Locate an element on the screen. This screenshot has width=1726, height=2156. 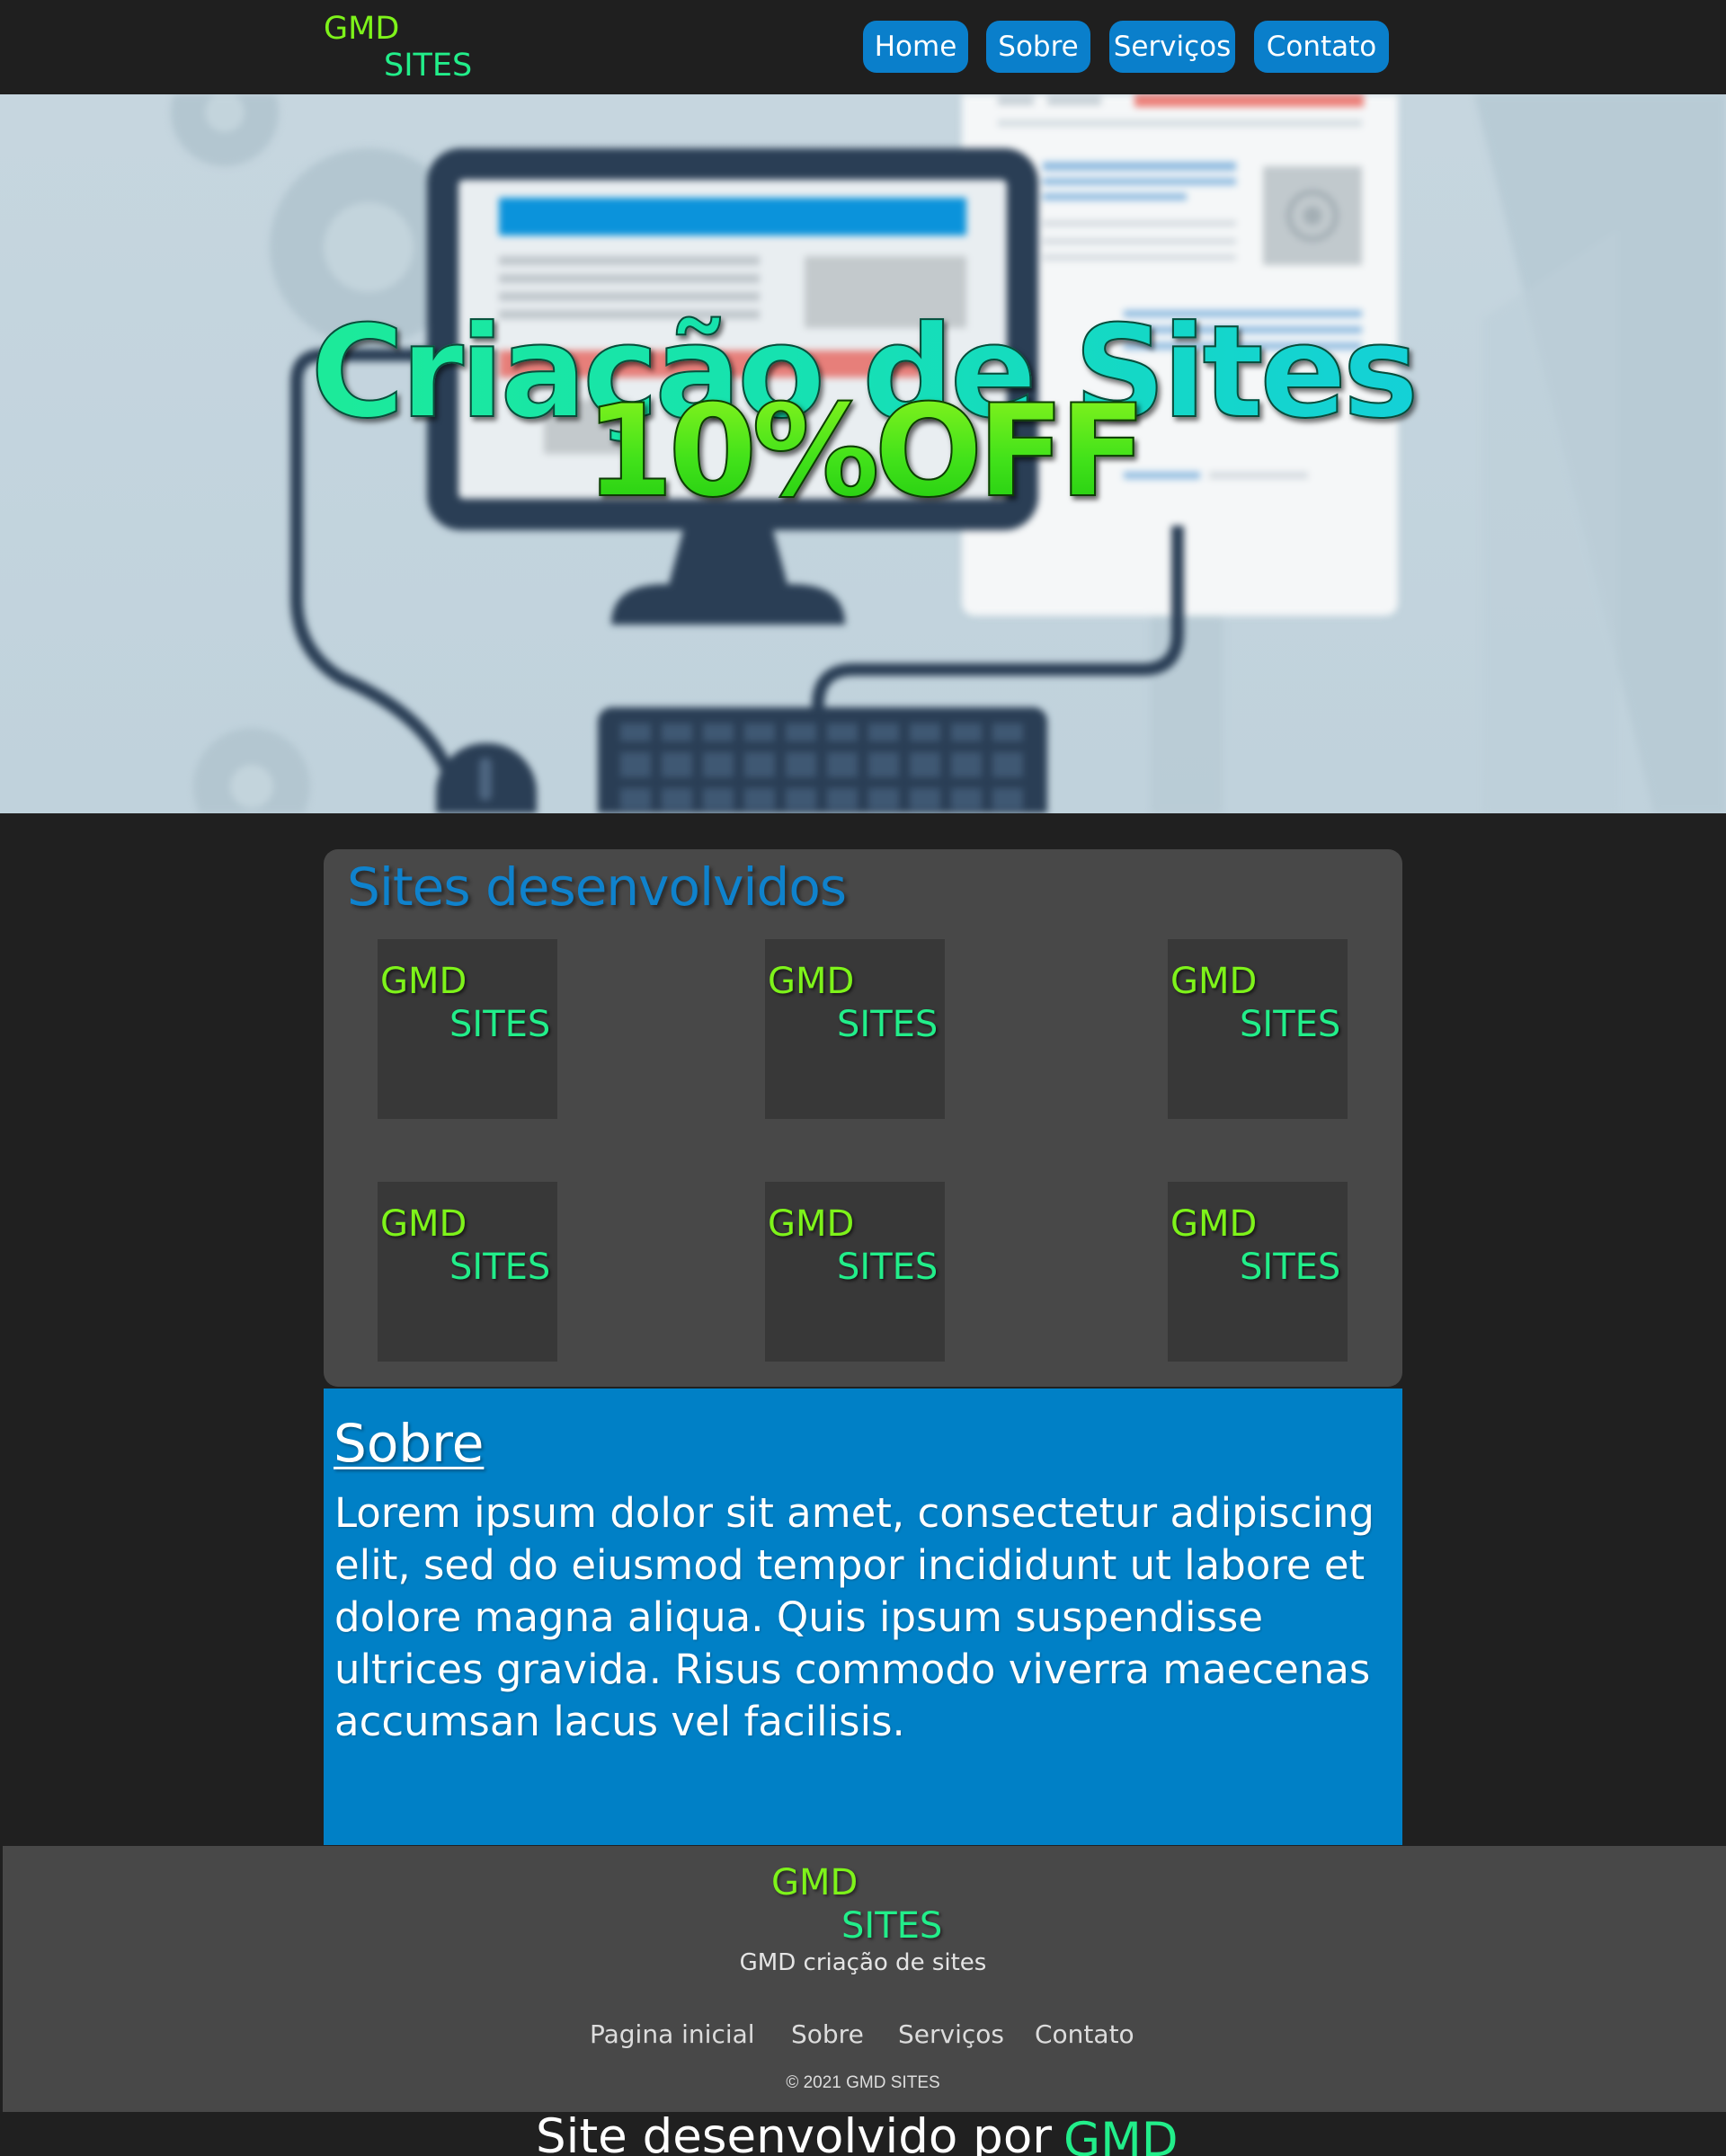
footer-tagline: GMD criação de sites is located at coordinates (863, 1963).